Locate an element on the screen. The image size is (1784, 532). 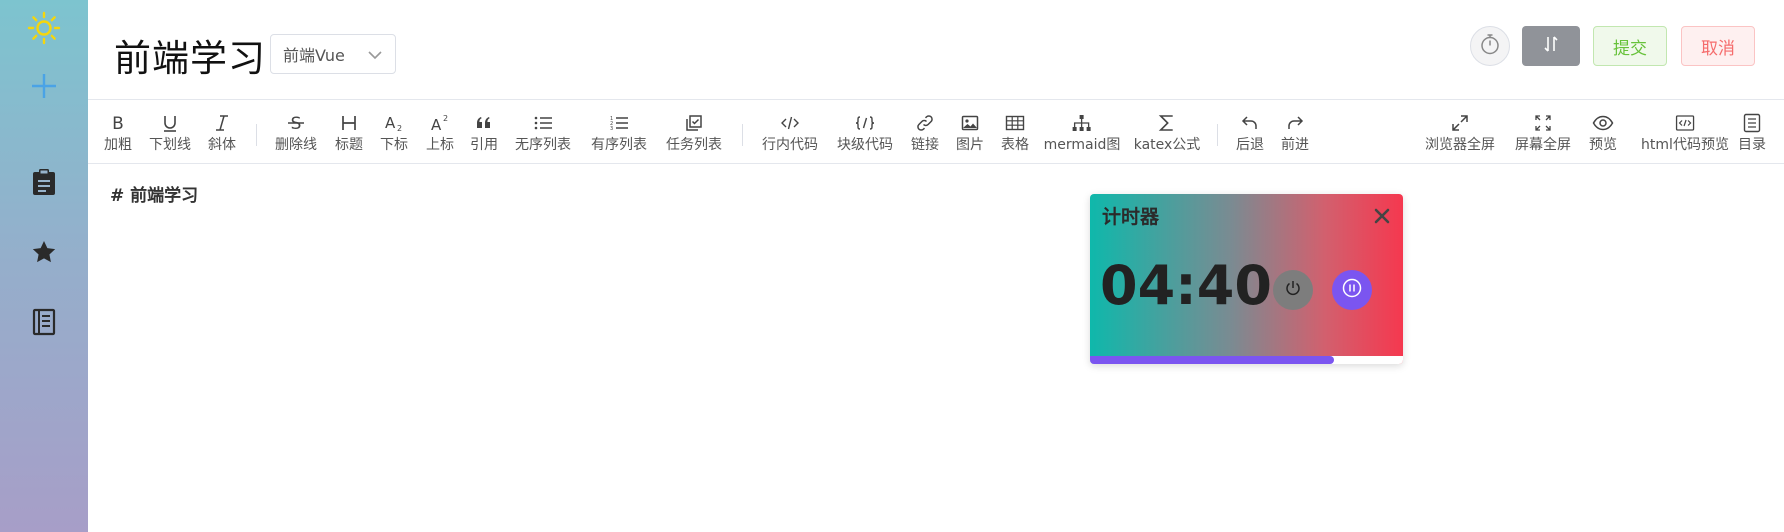
editor-content-line: # 前端学习 is located at coordinates (154, 196).